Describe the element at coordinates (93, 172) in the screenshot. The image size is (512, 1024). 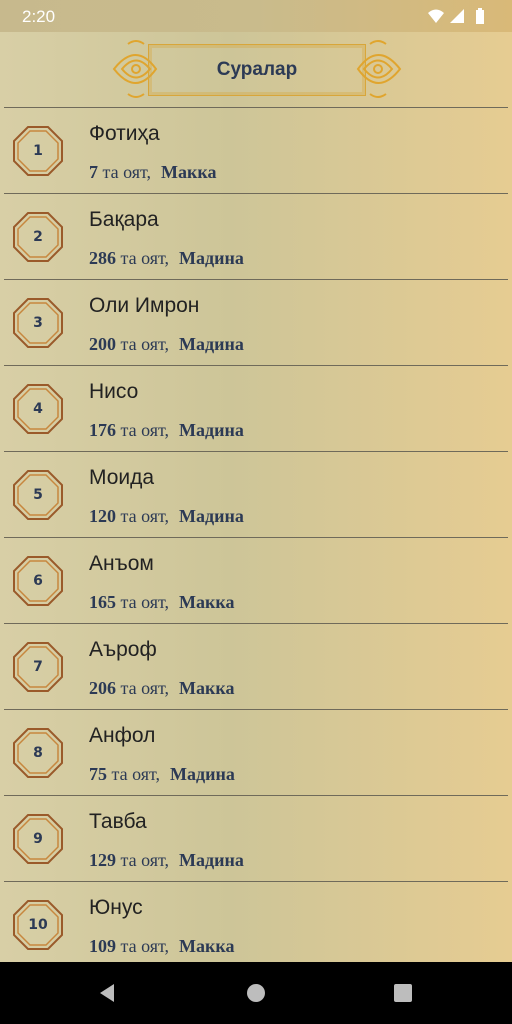
I see `ayah-count: 7` at that location.